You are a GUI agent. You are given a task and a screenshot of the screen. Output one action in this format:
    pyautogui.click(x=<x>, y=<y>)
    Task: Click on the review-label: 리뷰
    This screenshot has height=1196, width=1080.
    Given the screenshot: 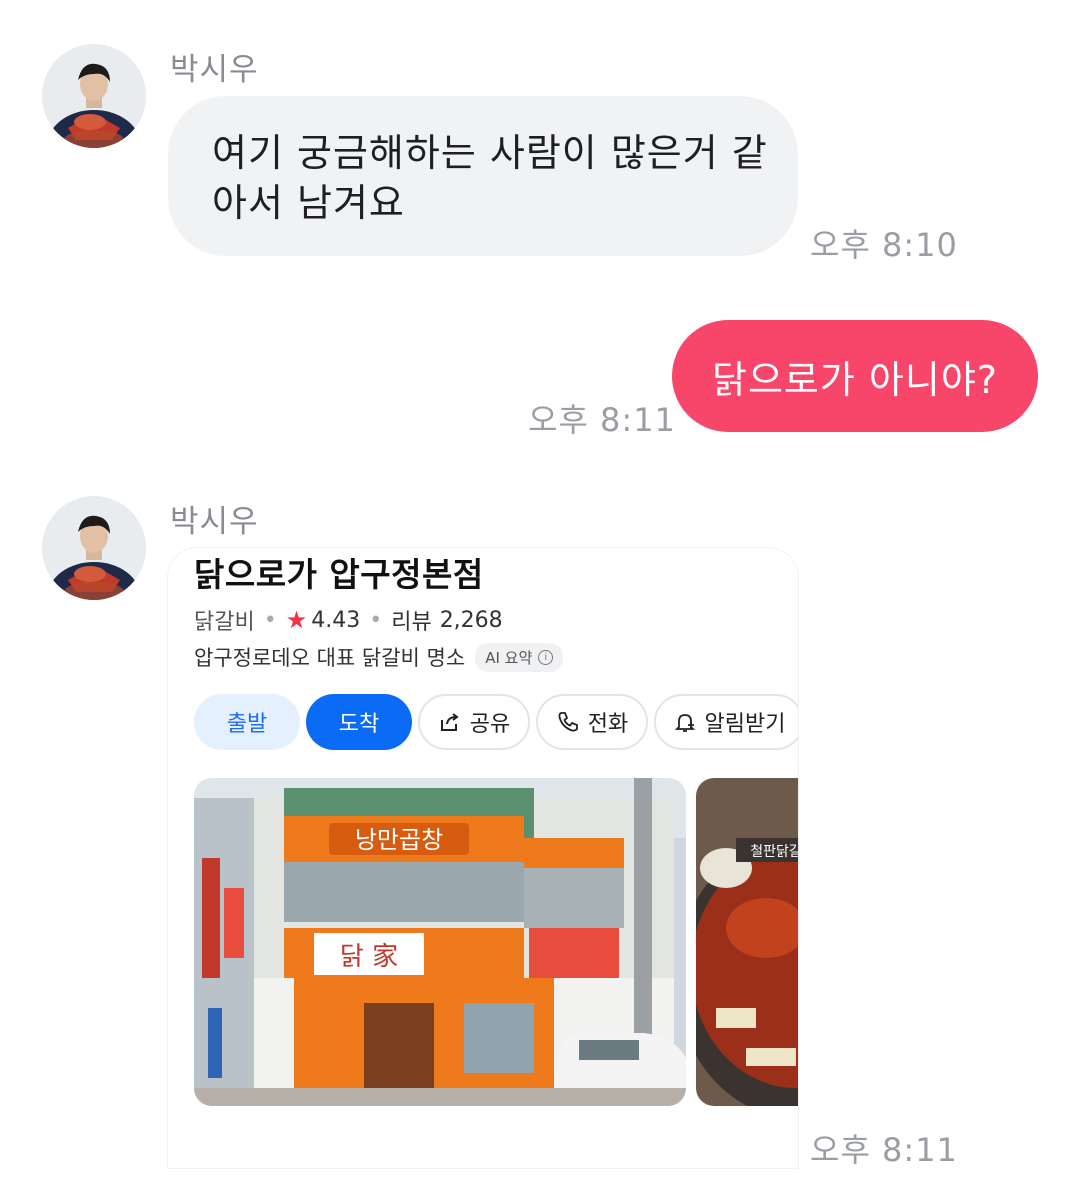 What is the action you would take?
    pyautogui.click(x=411, y=622)
    